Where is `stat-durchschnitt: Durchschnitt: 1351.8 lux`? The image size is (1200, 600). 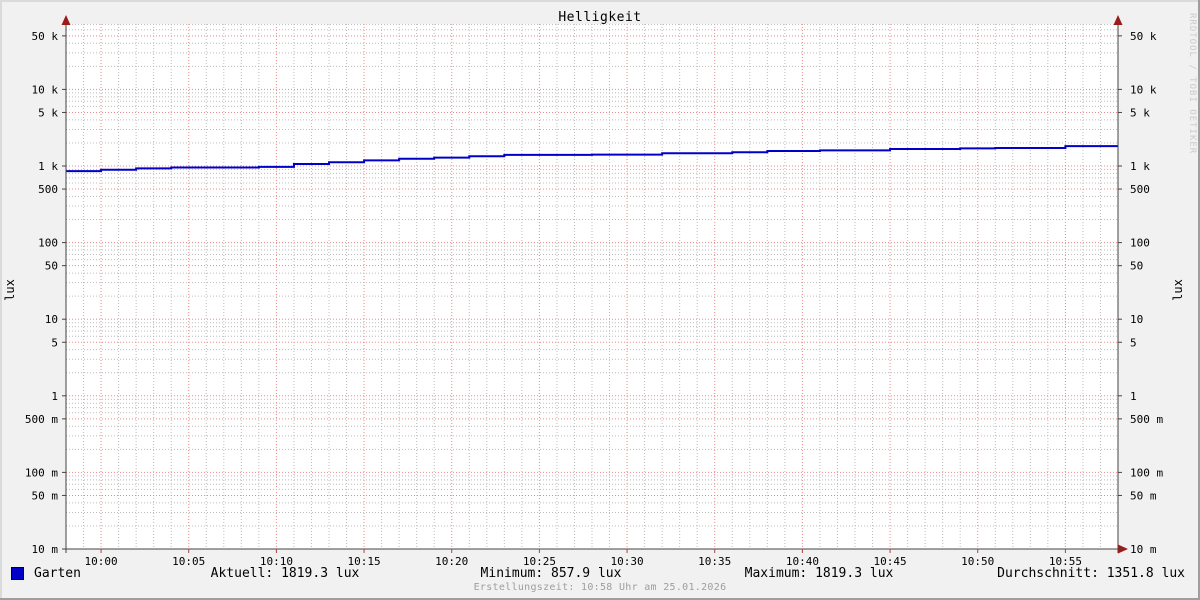 stat-durchschnitt: Durchschnitt: 1351.8 lux is located at coordinates (1091, 573).